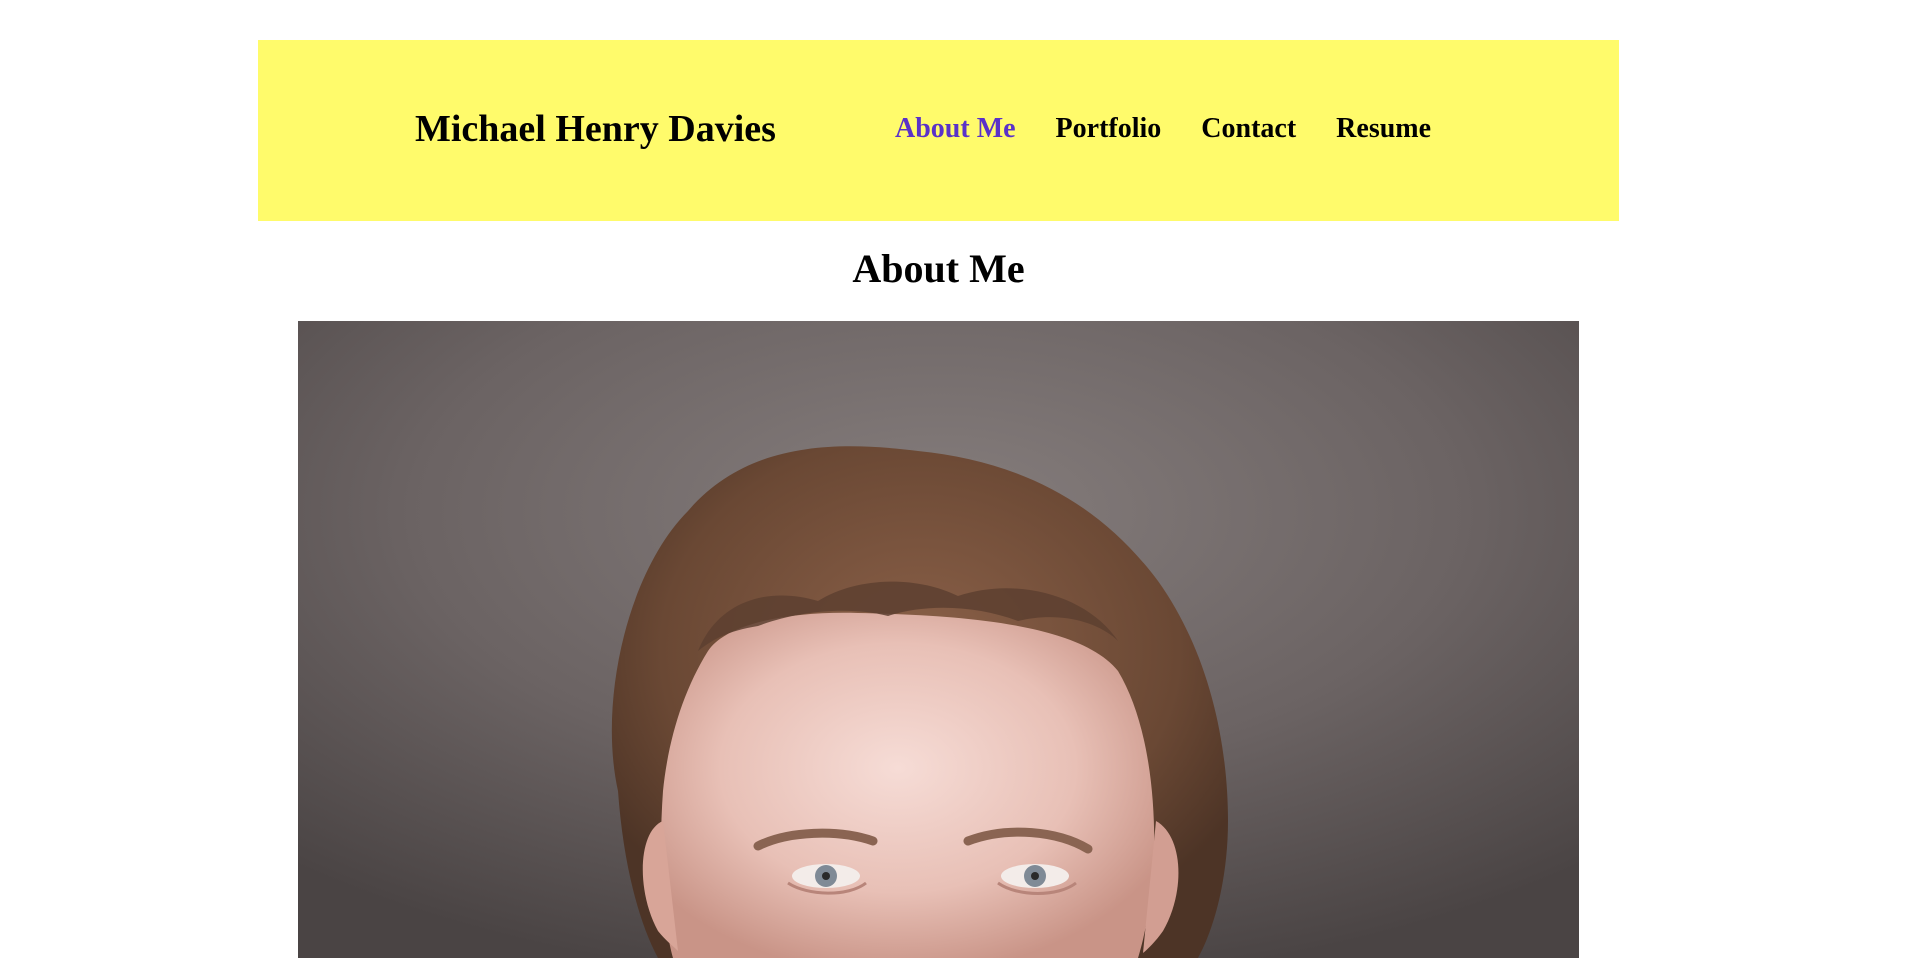 This screenshot has height=958, width=1920. I want to click on section-title: About Me, so click(938, 268).